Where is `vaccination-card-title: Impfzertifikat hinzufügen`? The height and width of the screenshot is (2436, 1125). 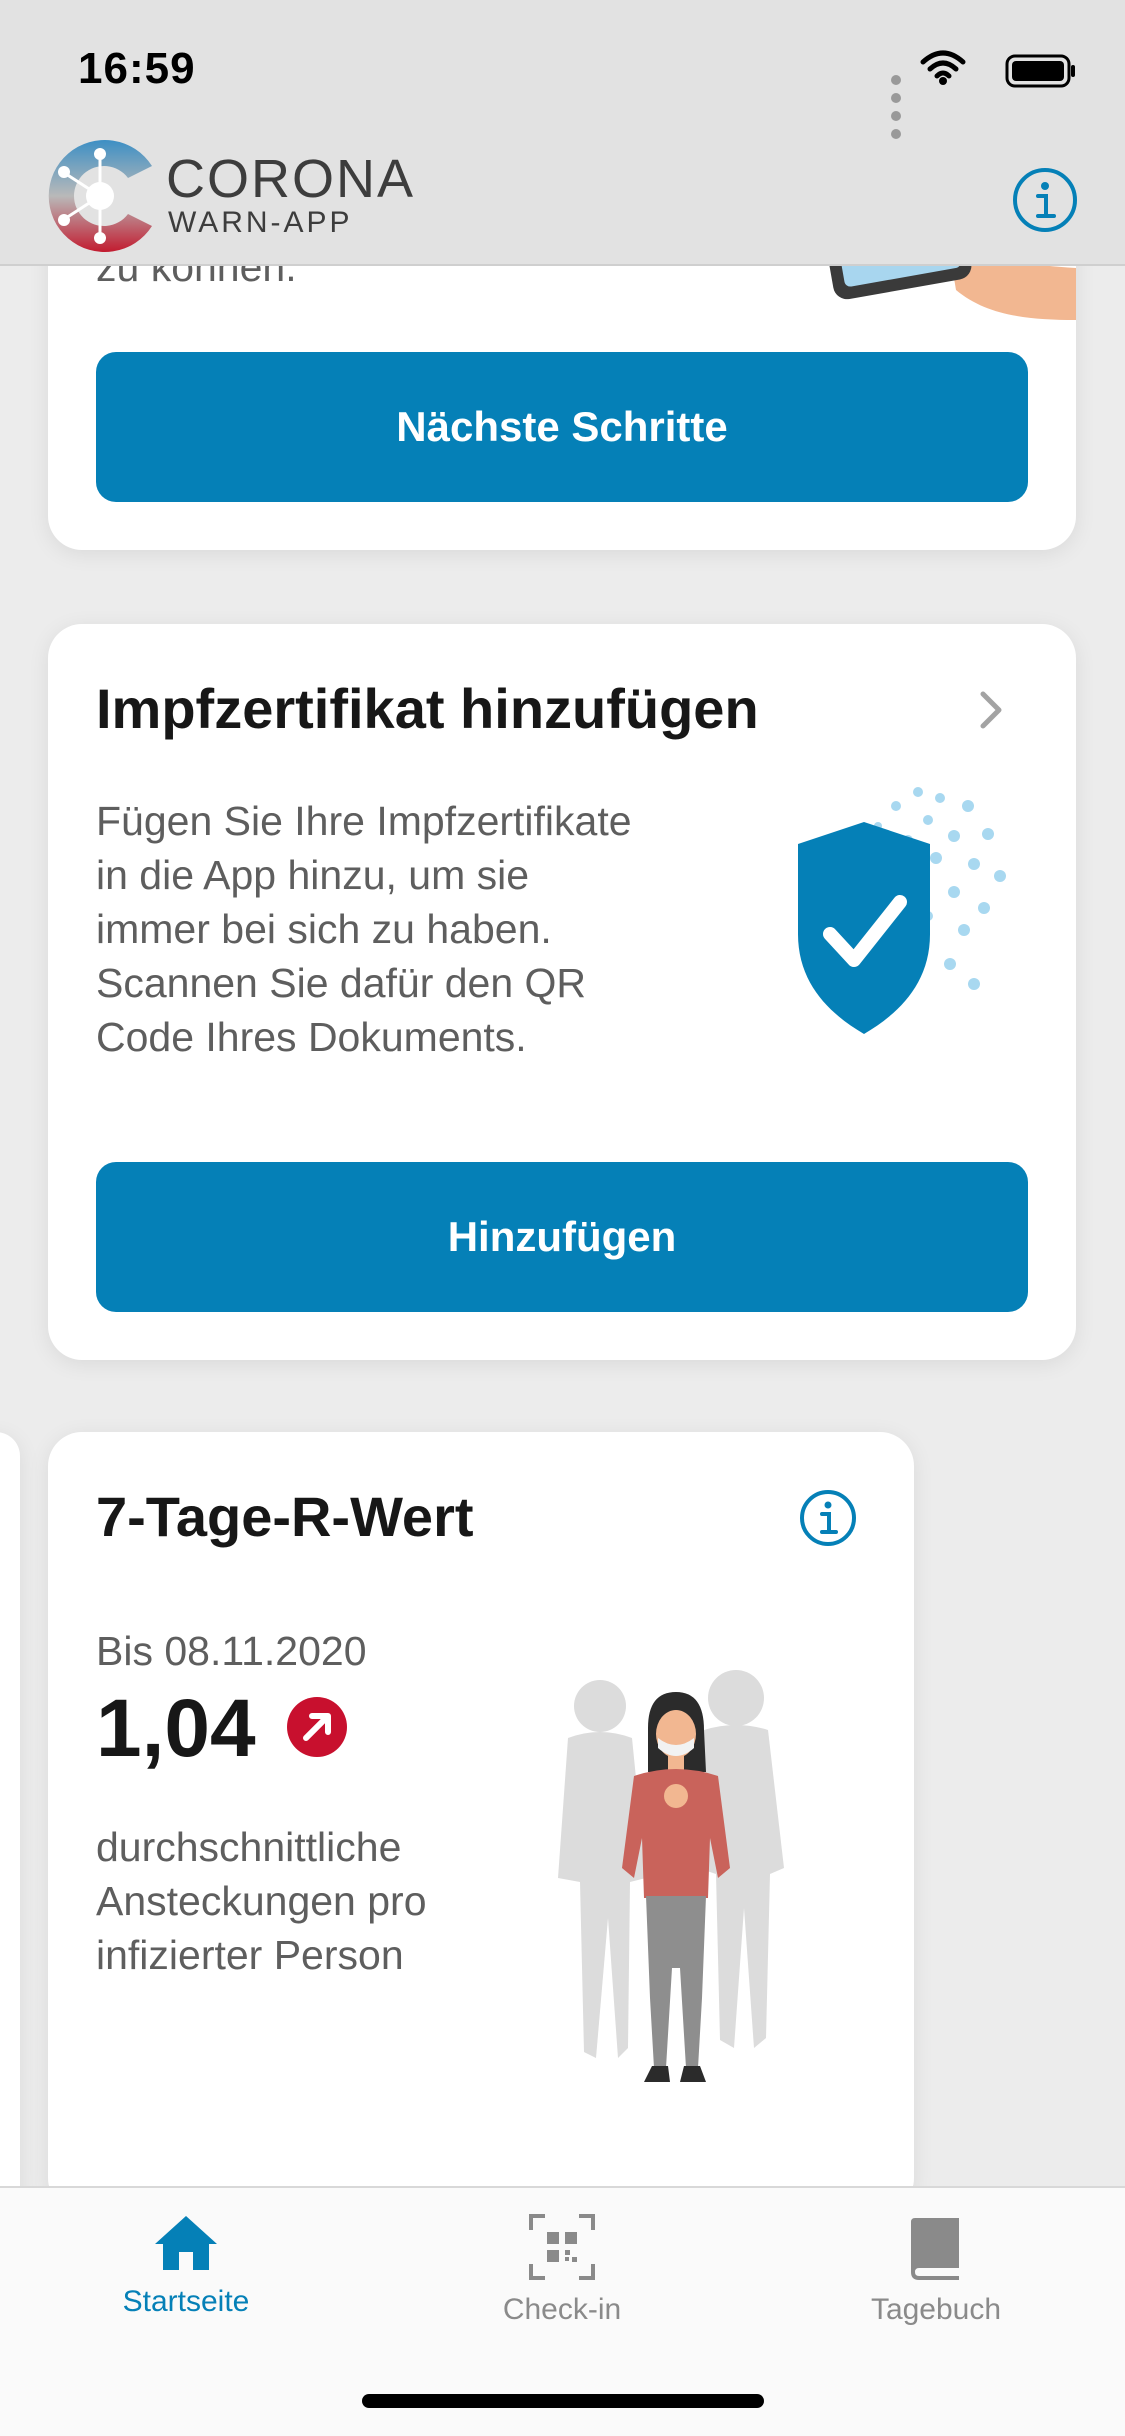 vaccination-card-title: Impfzertifikat hinzufügen is located at coordinates (427, 708).